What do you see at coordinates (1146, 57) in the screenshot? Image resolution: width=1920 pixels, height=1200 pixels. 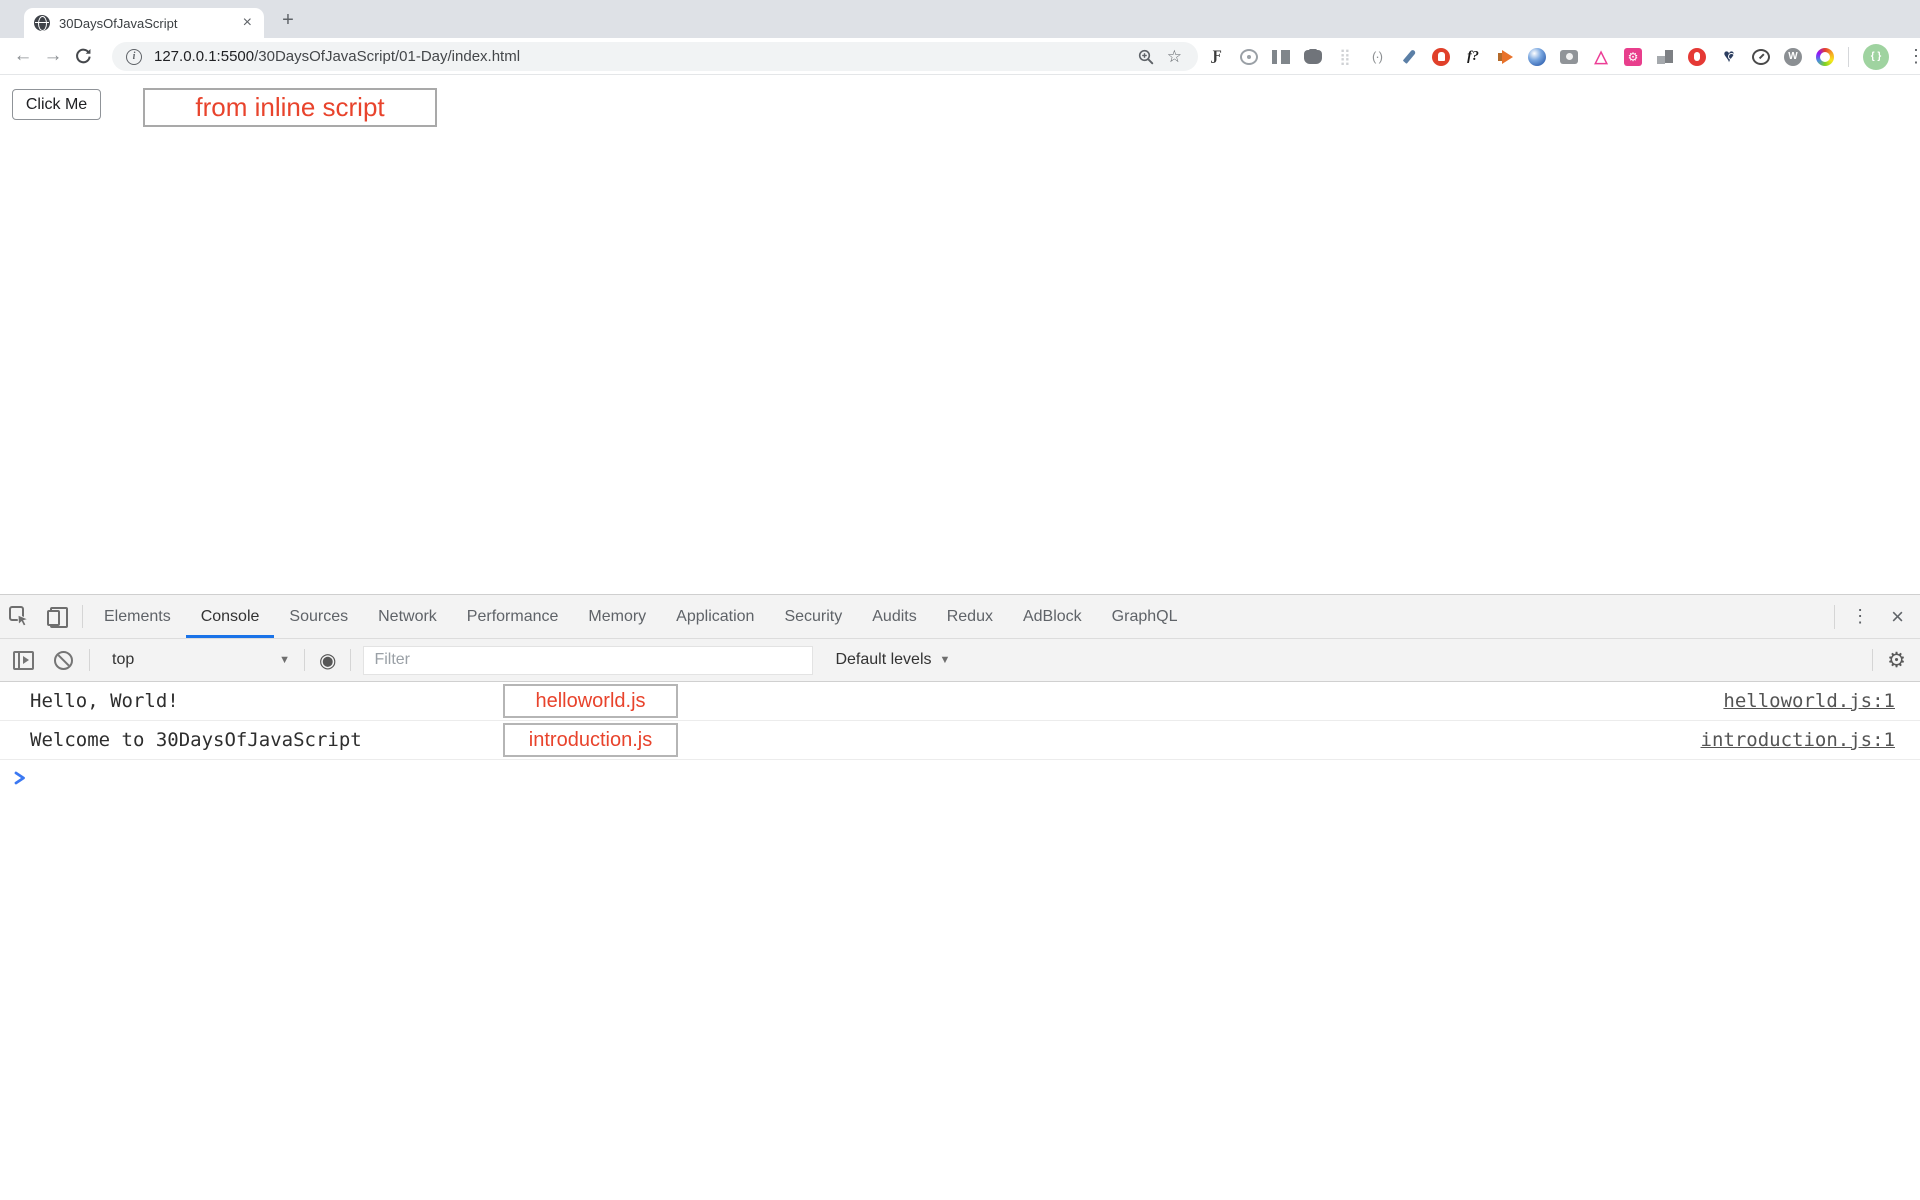 I see `zoom-icon` at bounding box center [1146, 57].